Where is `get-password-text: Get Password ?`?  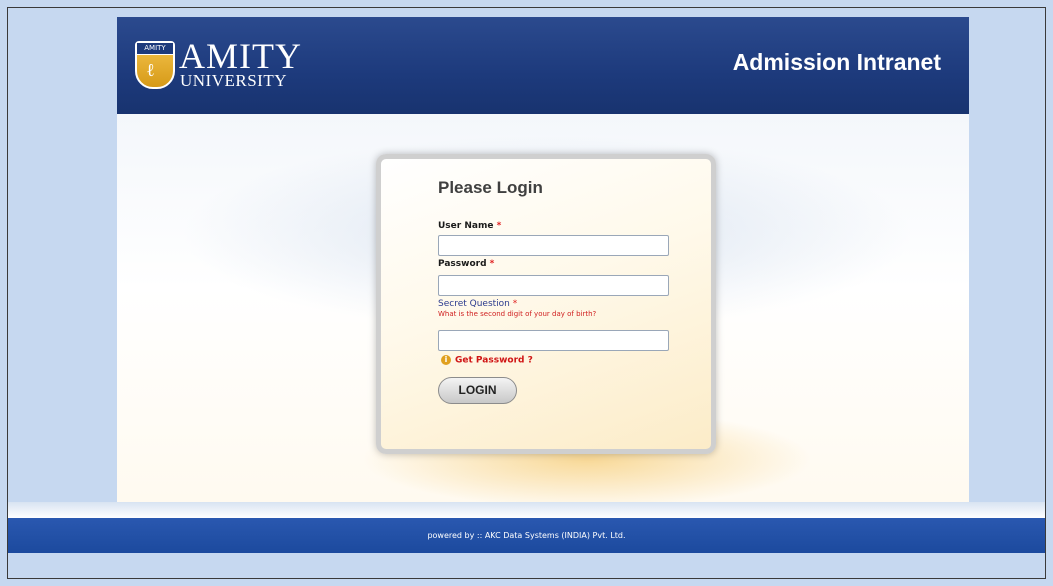 get-password-text: Get Password ? is located at coordinates (494, 360).